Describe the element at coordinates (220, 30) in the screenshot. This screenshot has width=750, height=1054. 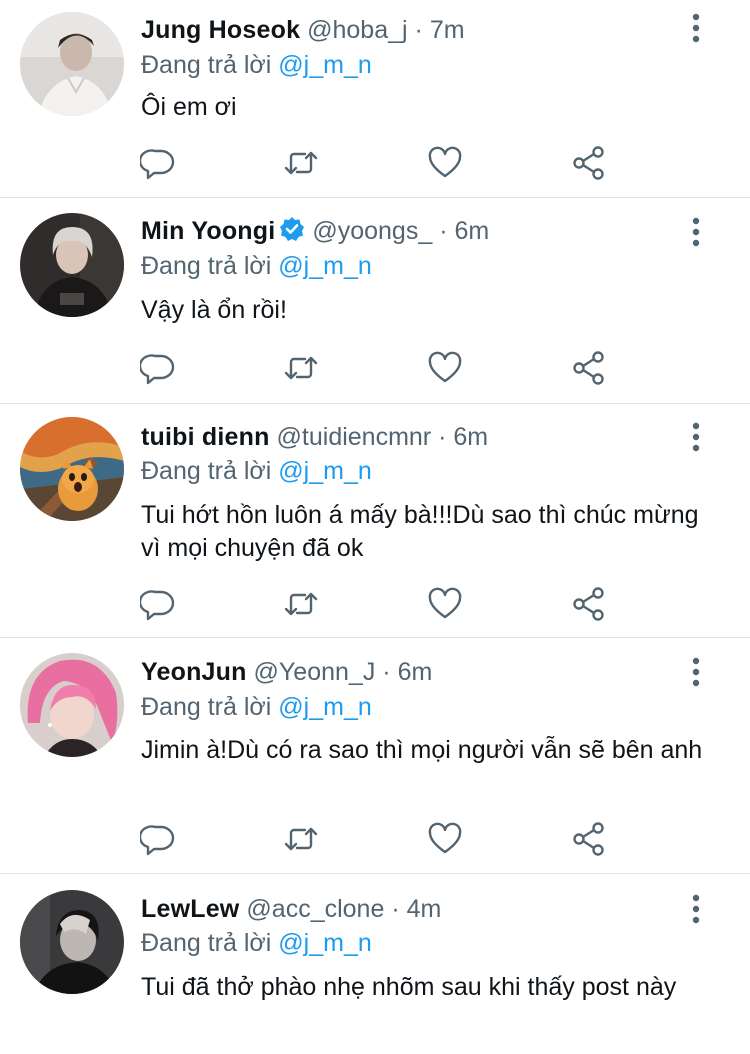
I see `display-name: Jung Hoseok` at that location.